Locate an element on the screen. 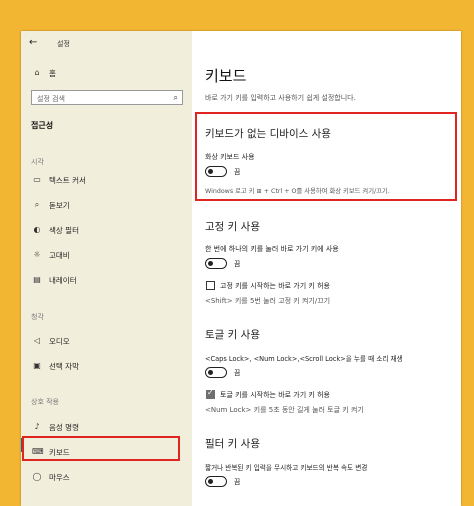  sticky-toggle-state: 끔 is located at coordinates (237, 264).